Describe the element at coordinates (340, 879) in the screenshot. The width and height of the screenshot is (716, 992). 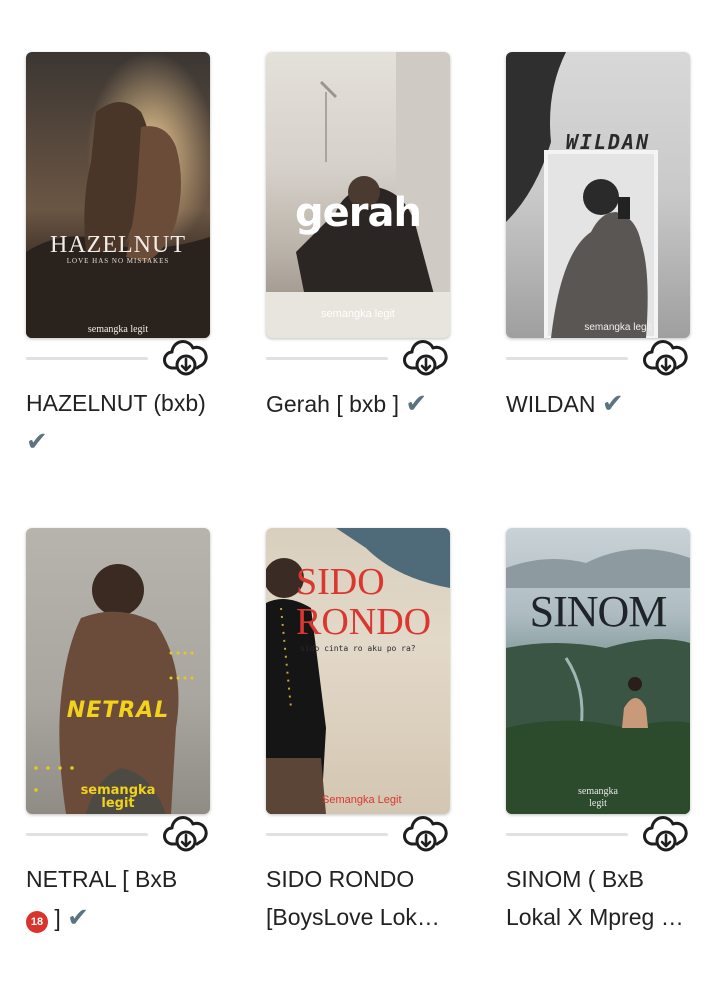
I see `book-title-line1: SIDO RONDO` at that location.